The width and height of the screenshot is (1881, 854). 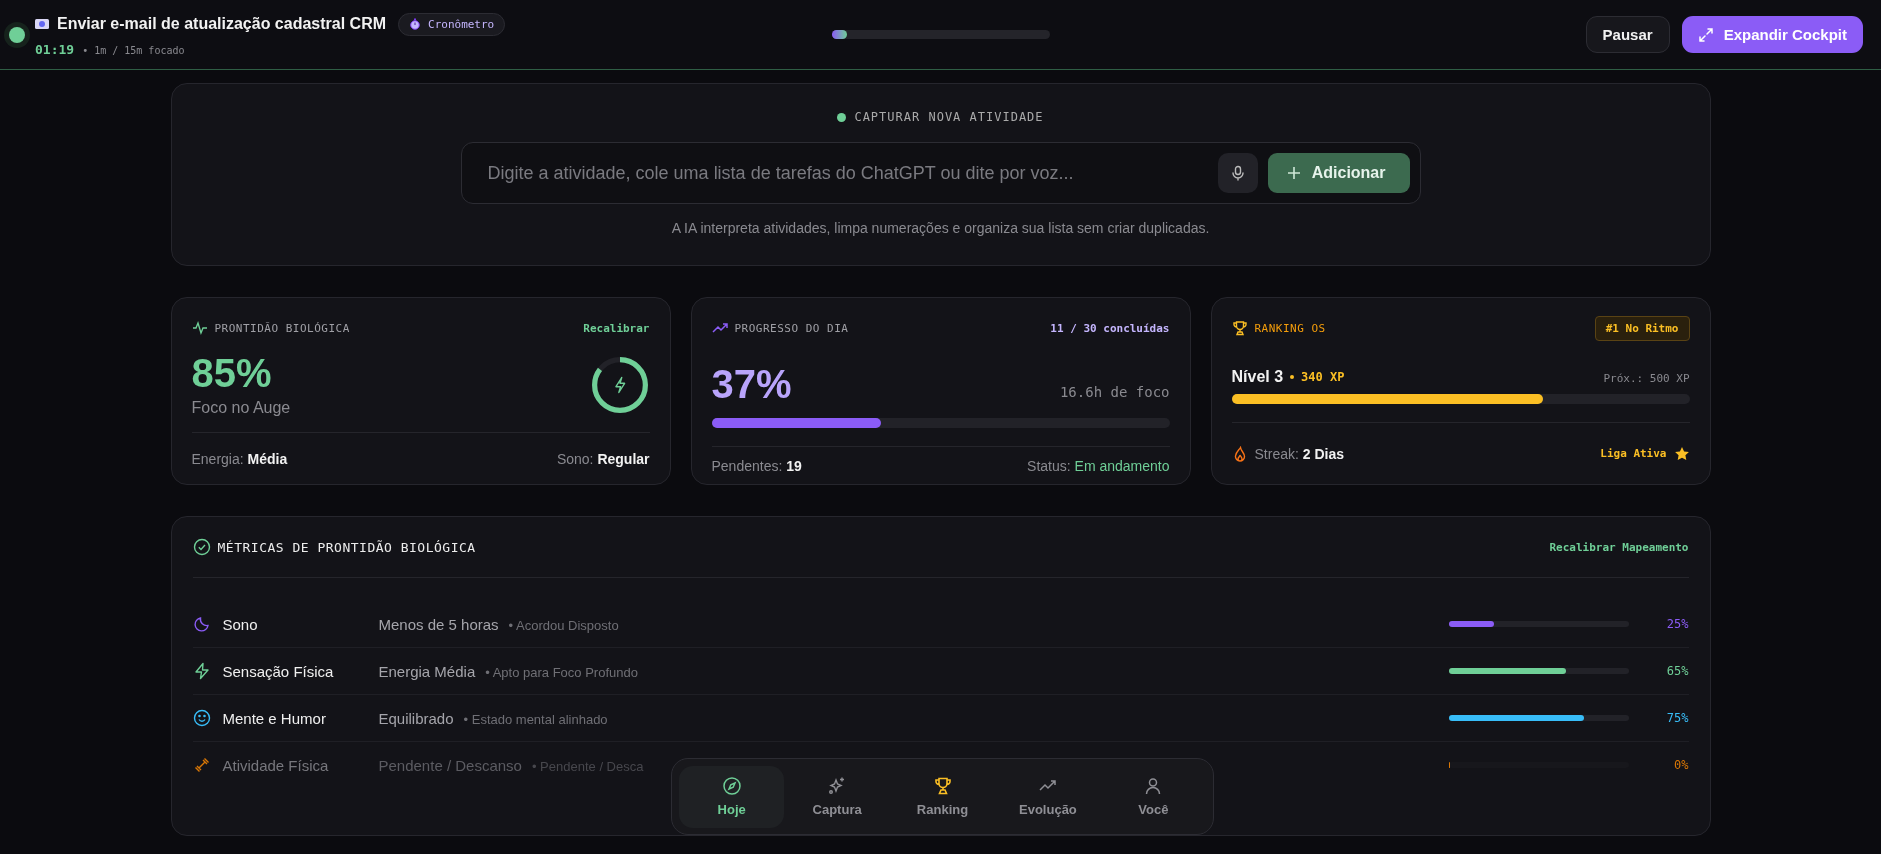 I want to click on dumbbell-icon, so click(x=201, y=765).